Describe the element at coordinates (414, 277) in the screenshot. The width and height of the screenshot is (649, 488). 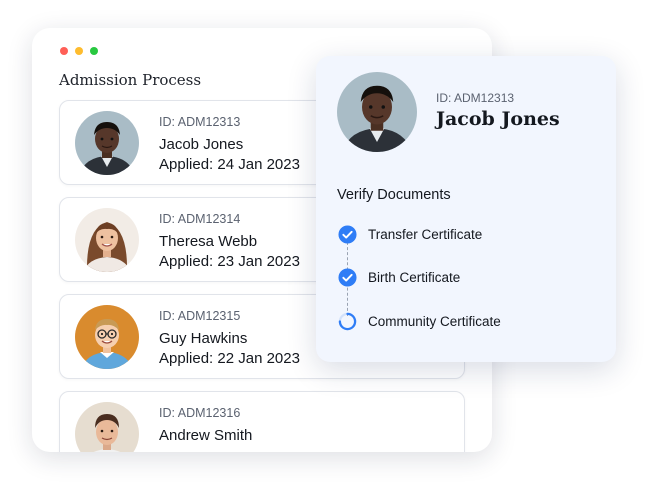
I see `document-label: Birth Certificate` at that location.